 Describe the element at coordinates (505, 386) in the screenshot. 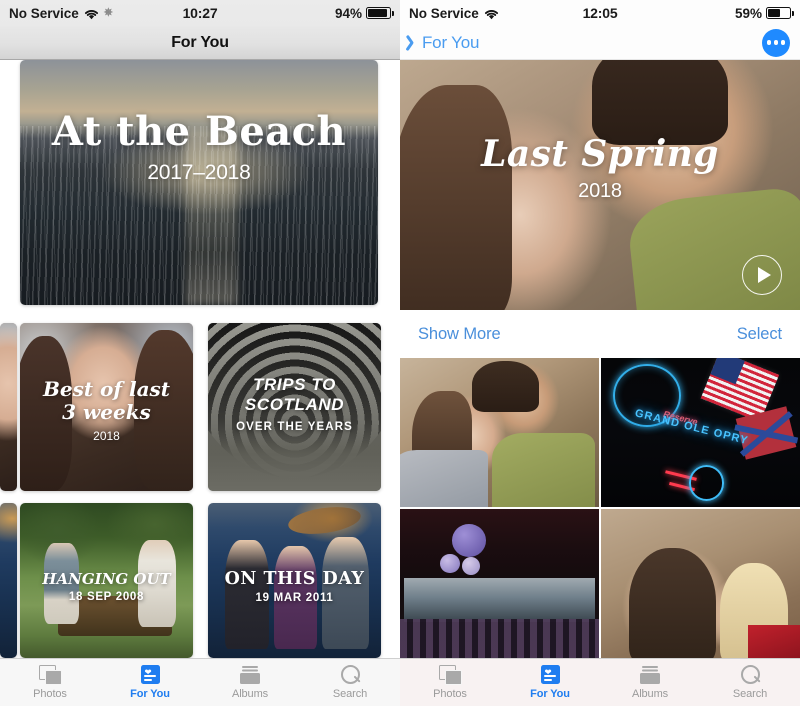

I see `hair-man` at that location.